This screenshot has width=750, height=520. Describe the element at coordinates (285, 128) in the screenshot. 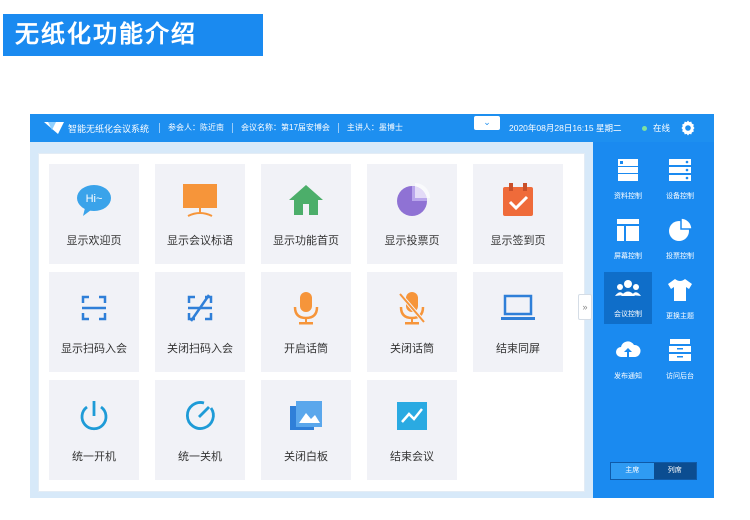

I see `meeting-name-info: 会议名称：第17届安博会` at that location.